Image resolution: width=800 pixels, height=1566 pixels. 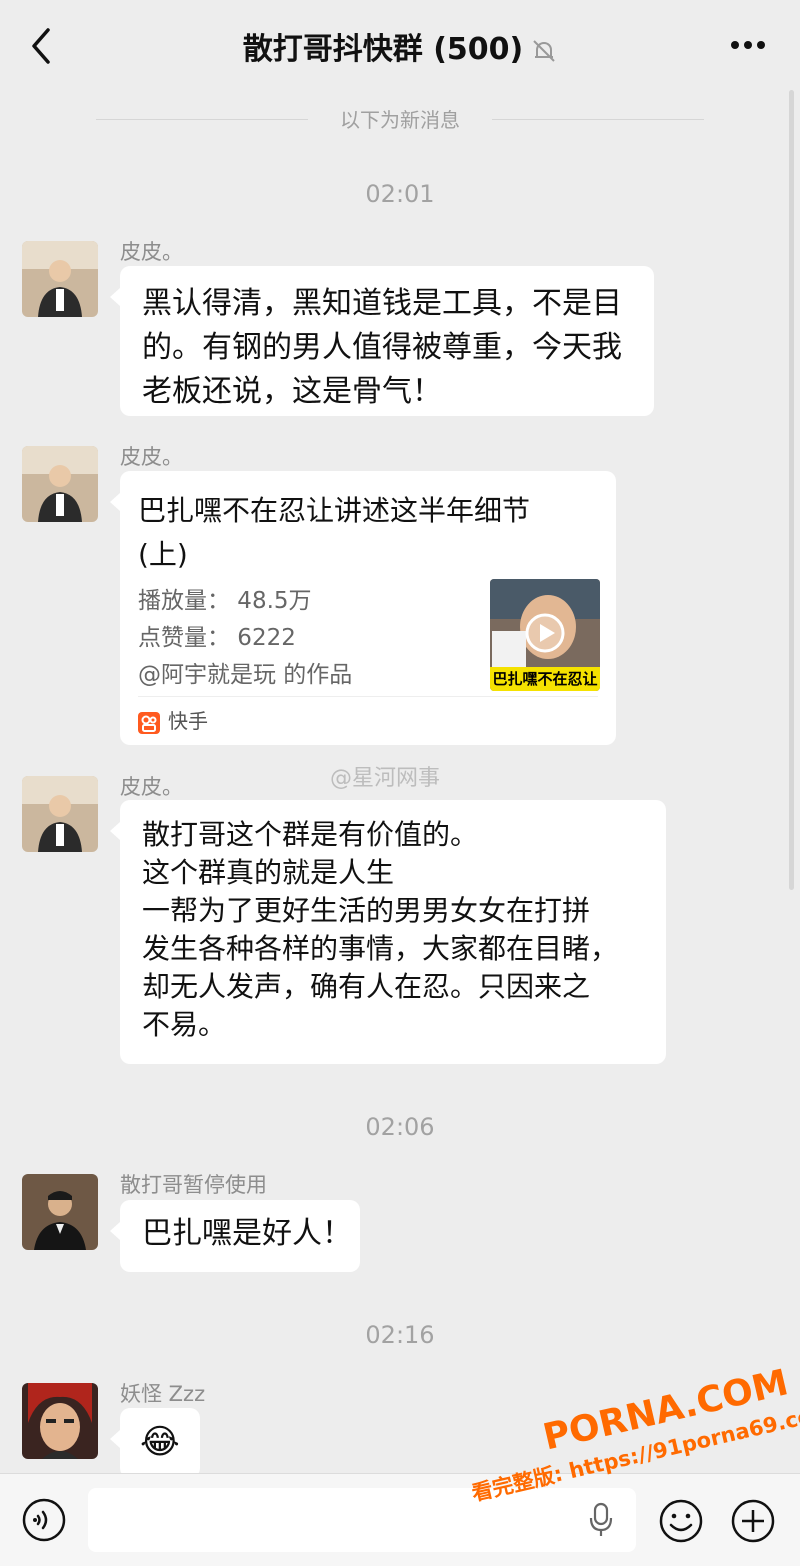 What do you see at coordinates (173, 719) in the screenshot?
I see `card-source: 快手` at bounding box center [173, 719].